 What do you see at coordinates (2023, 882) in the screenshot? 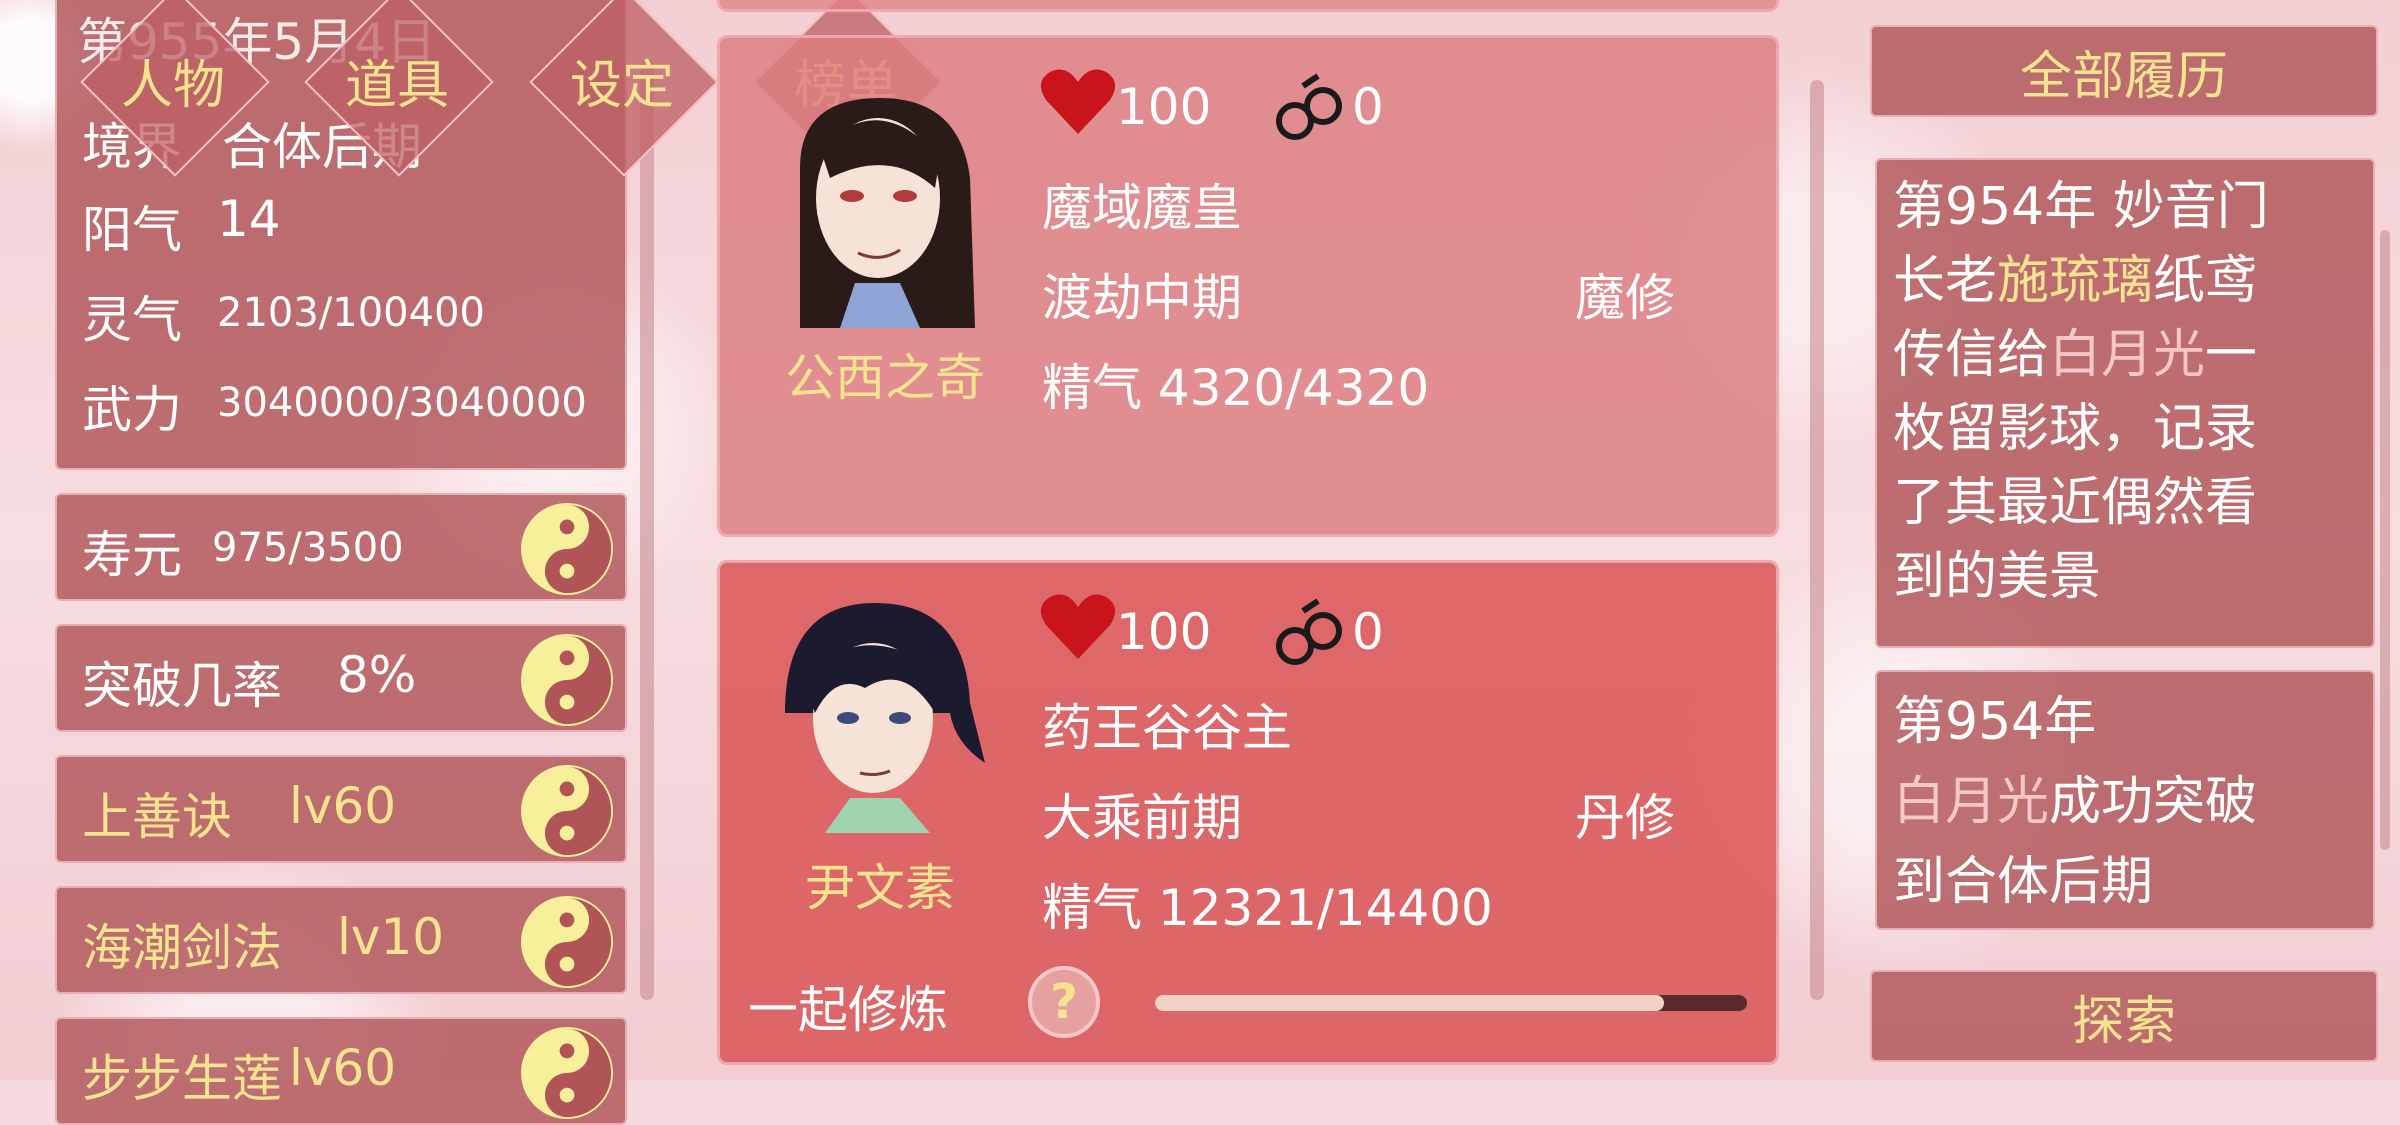
I see `history-2-line-3: 到合体后期` at bounding box center [2023, 882].